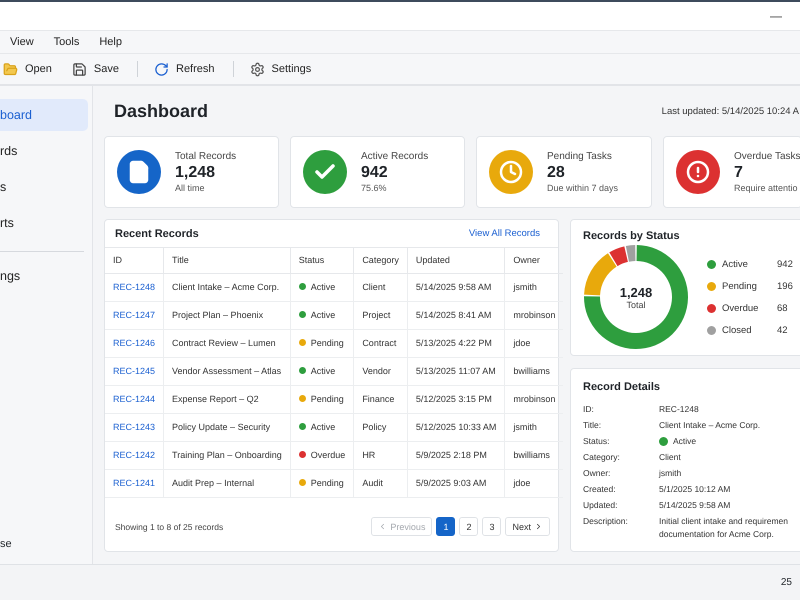  I want to click on record-id-link: REC-1247, so click(134, 315).